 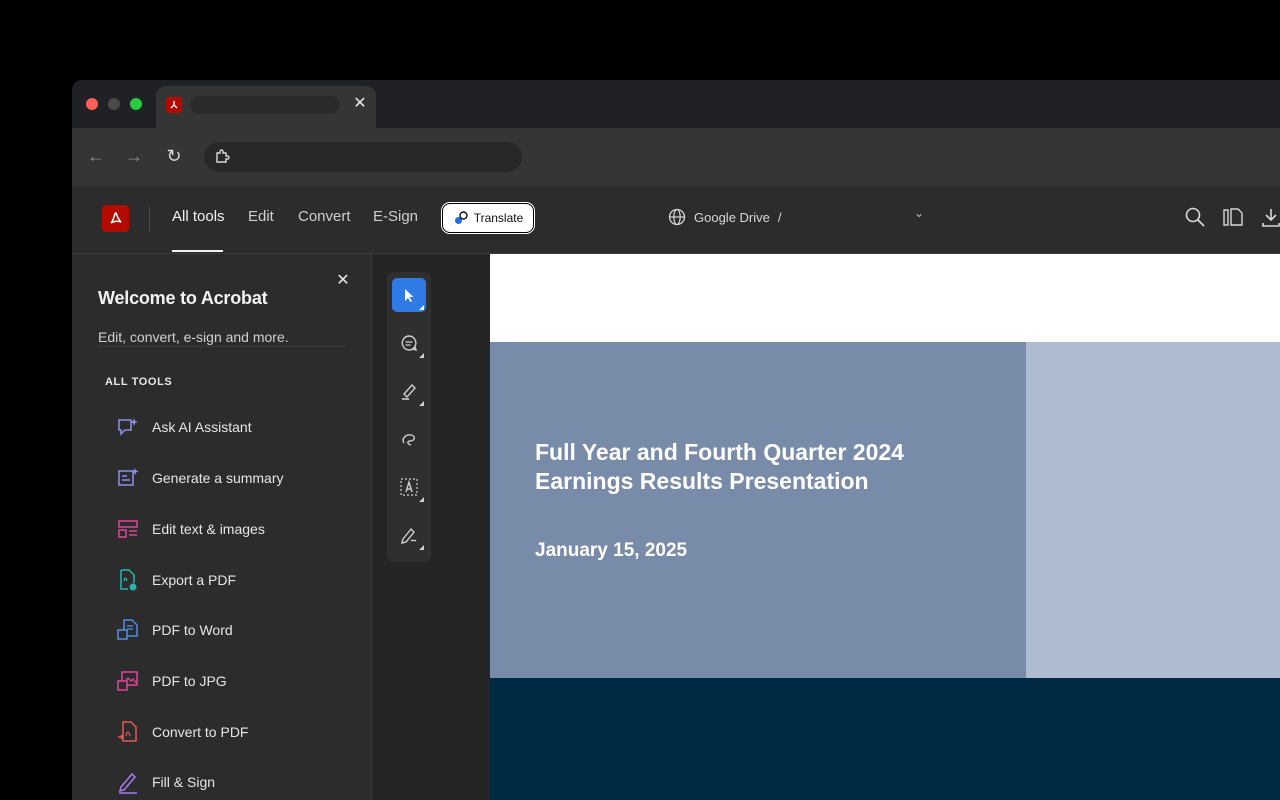 I want to click on panel-title: Welcome to Acrobat, so click(x=183, y=298).